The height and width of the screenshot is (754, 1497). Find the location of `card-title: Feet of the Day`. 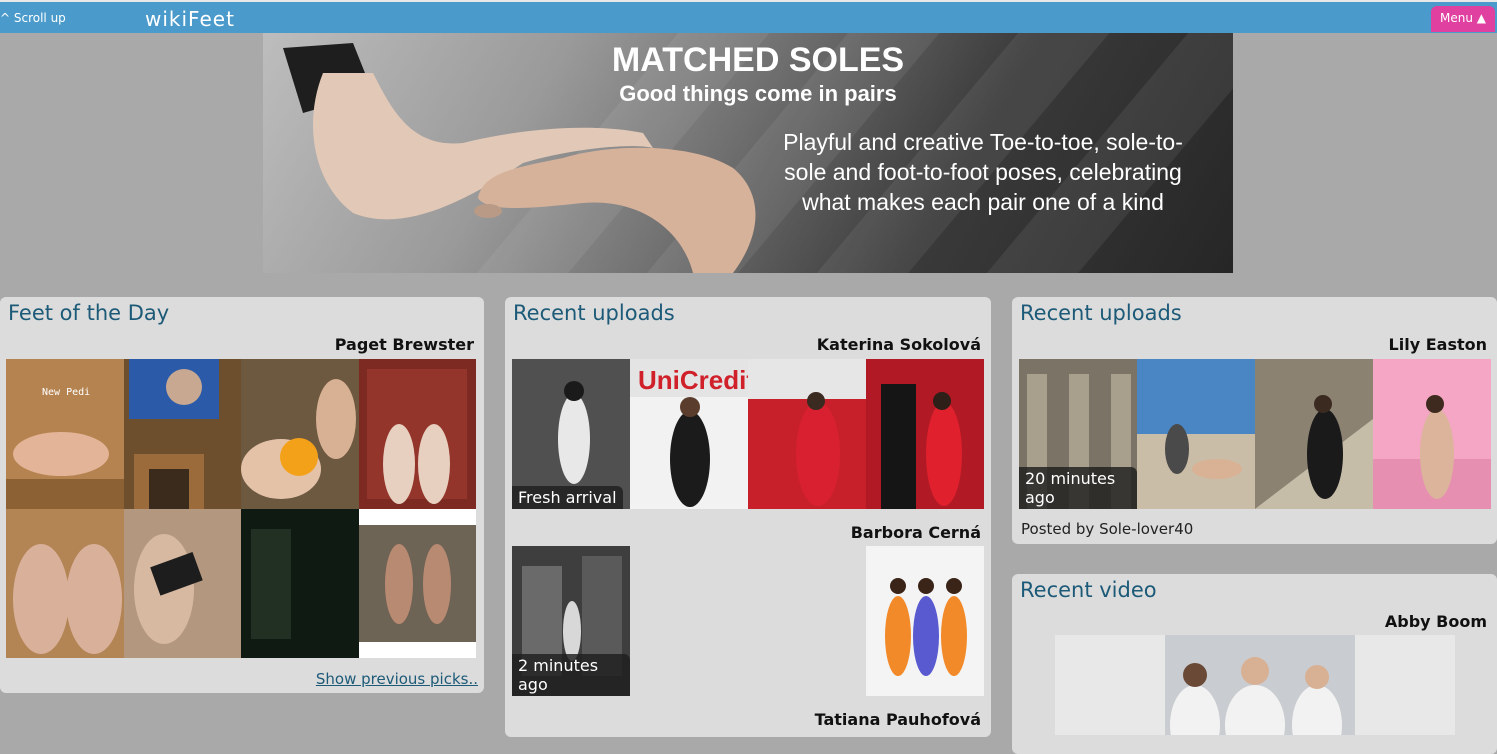

card-title: Feet of the Day is located at coordinates (89, 313).